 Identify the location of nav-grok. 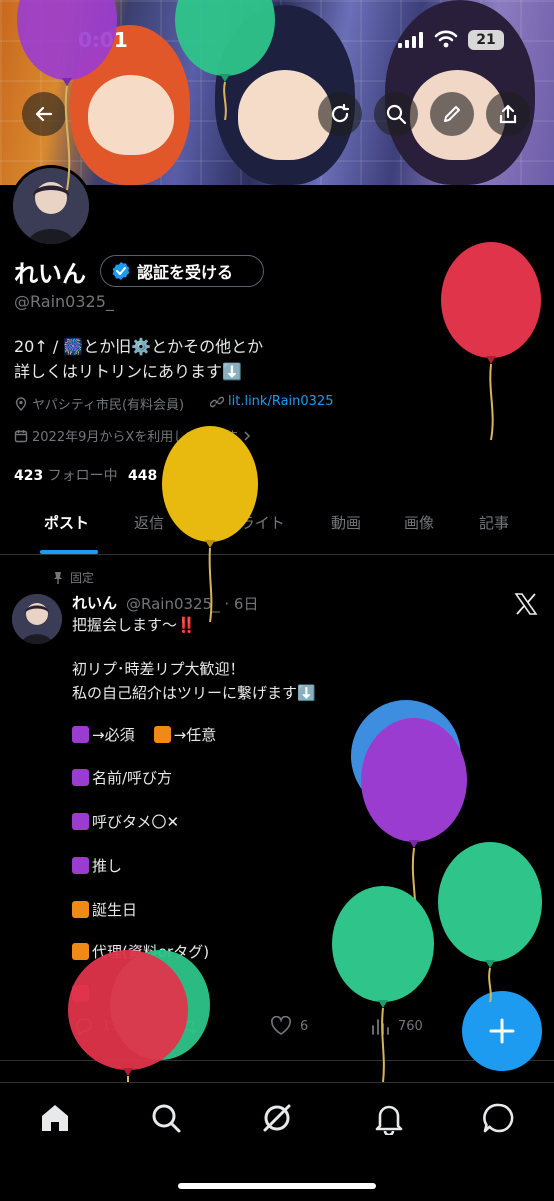
(277, 1118).